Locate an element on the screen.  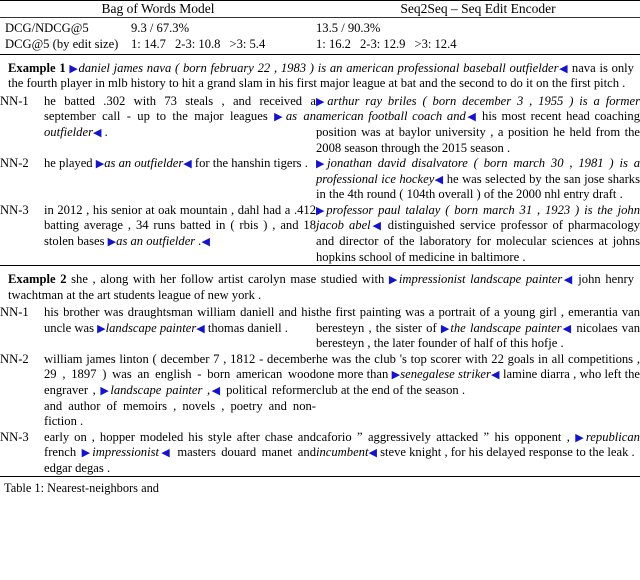
nn-label-1-1: NN-1 is located at coordinates (14, 100).